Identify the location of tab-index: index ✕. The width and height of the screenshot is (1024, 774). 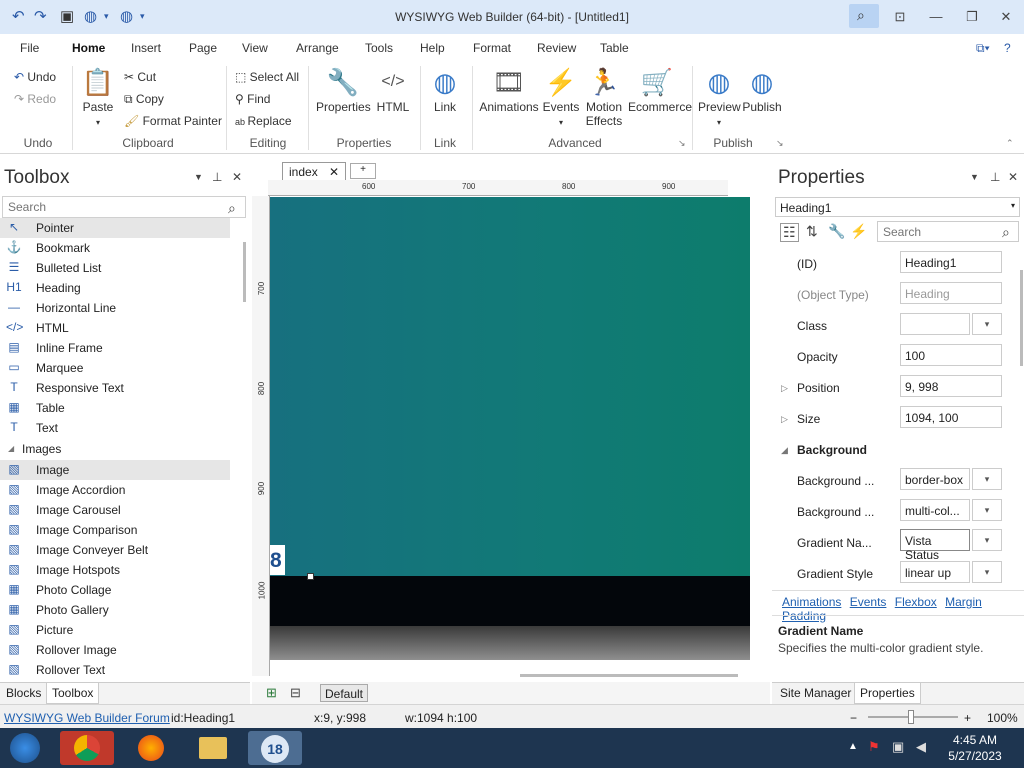
(314, 171).